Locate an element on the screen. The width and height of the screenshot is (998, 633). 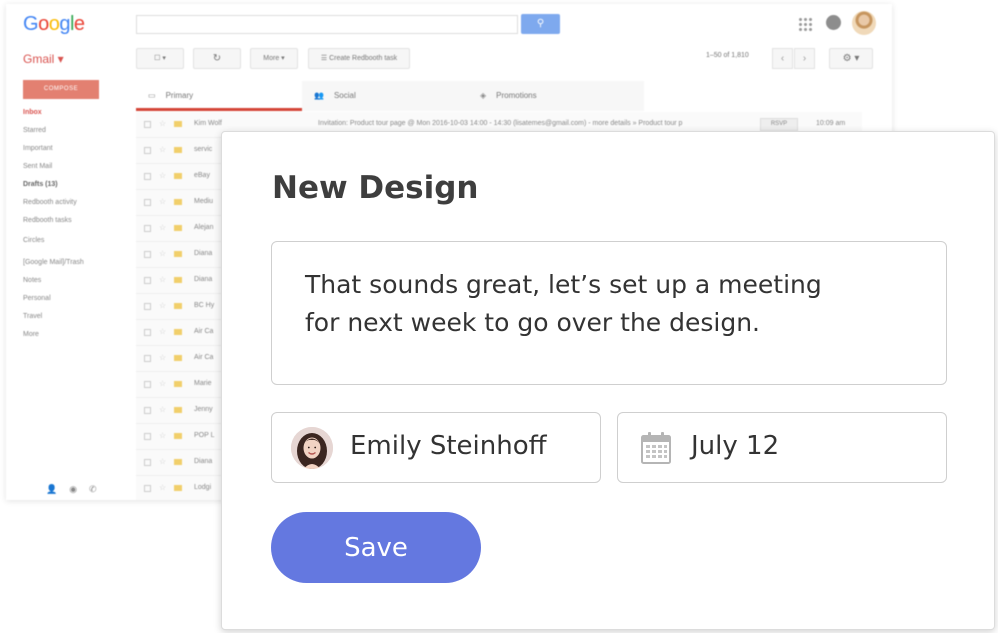
folder-item: Circles is located at coordinates (33, 240).